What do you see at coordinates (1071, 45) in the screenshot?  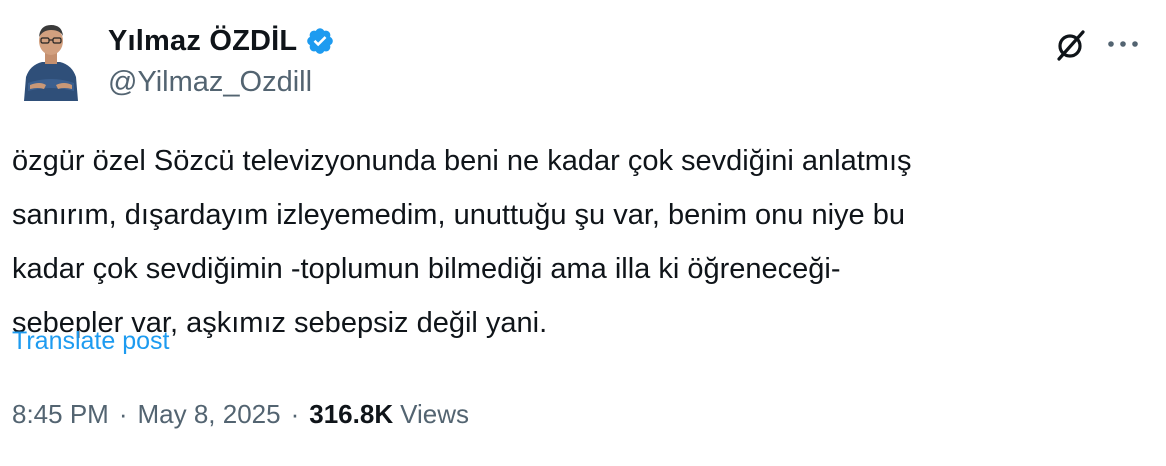 I see `grok-icon` at bounding box center [1071, 45].